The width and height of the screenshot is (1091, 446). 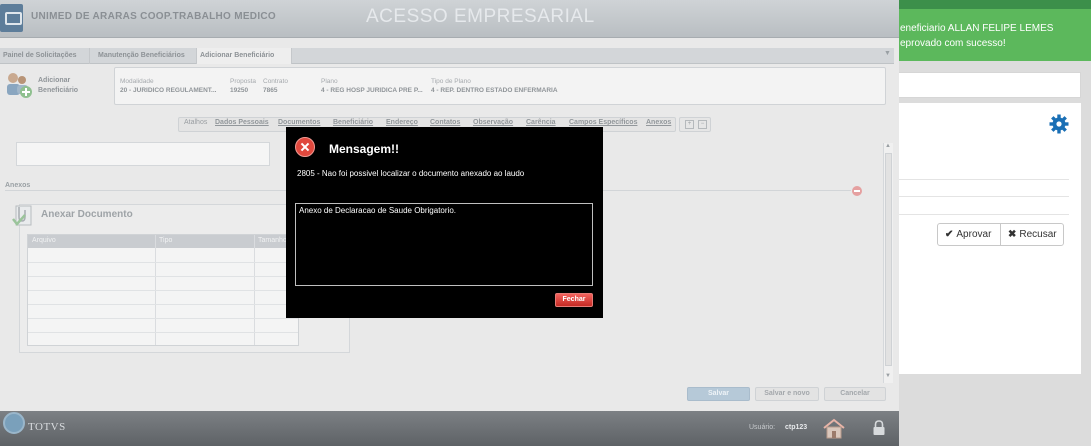 I want to click on right-top-bar, so click(x=995, y=4).